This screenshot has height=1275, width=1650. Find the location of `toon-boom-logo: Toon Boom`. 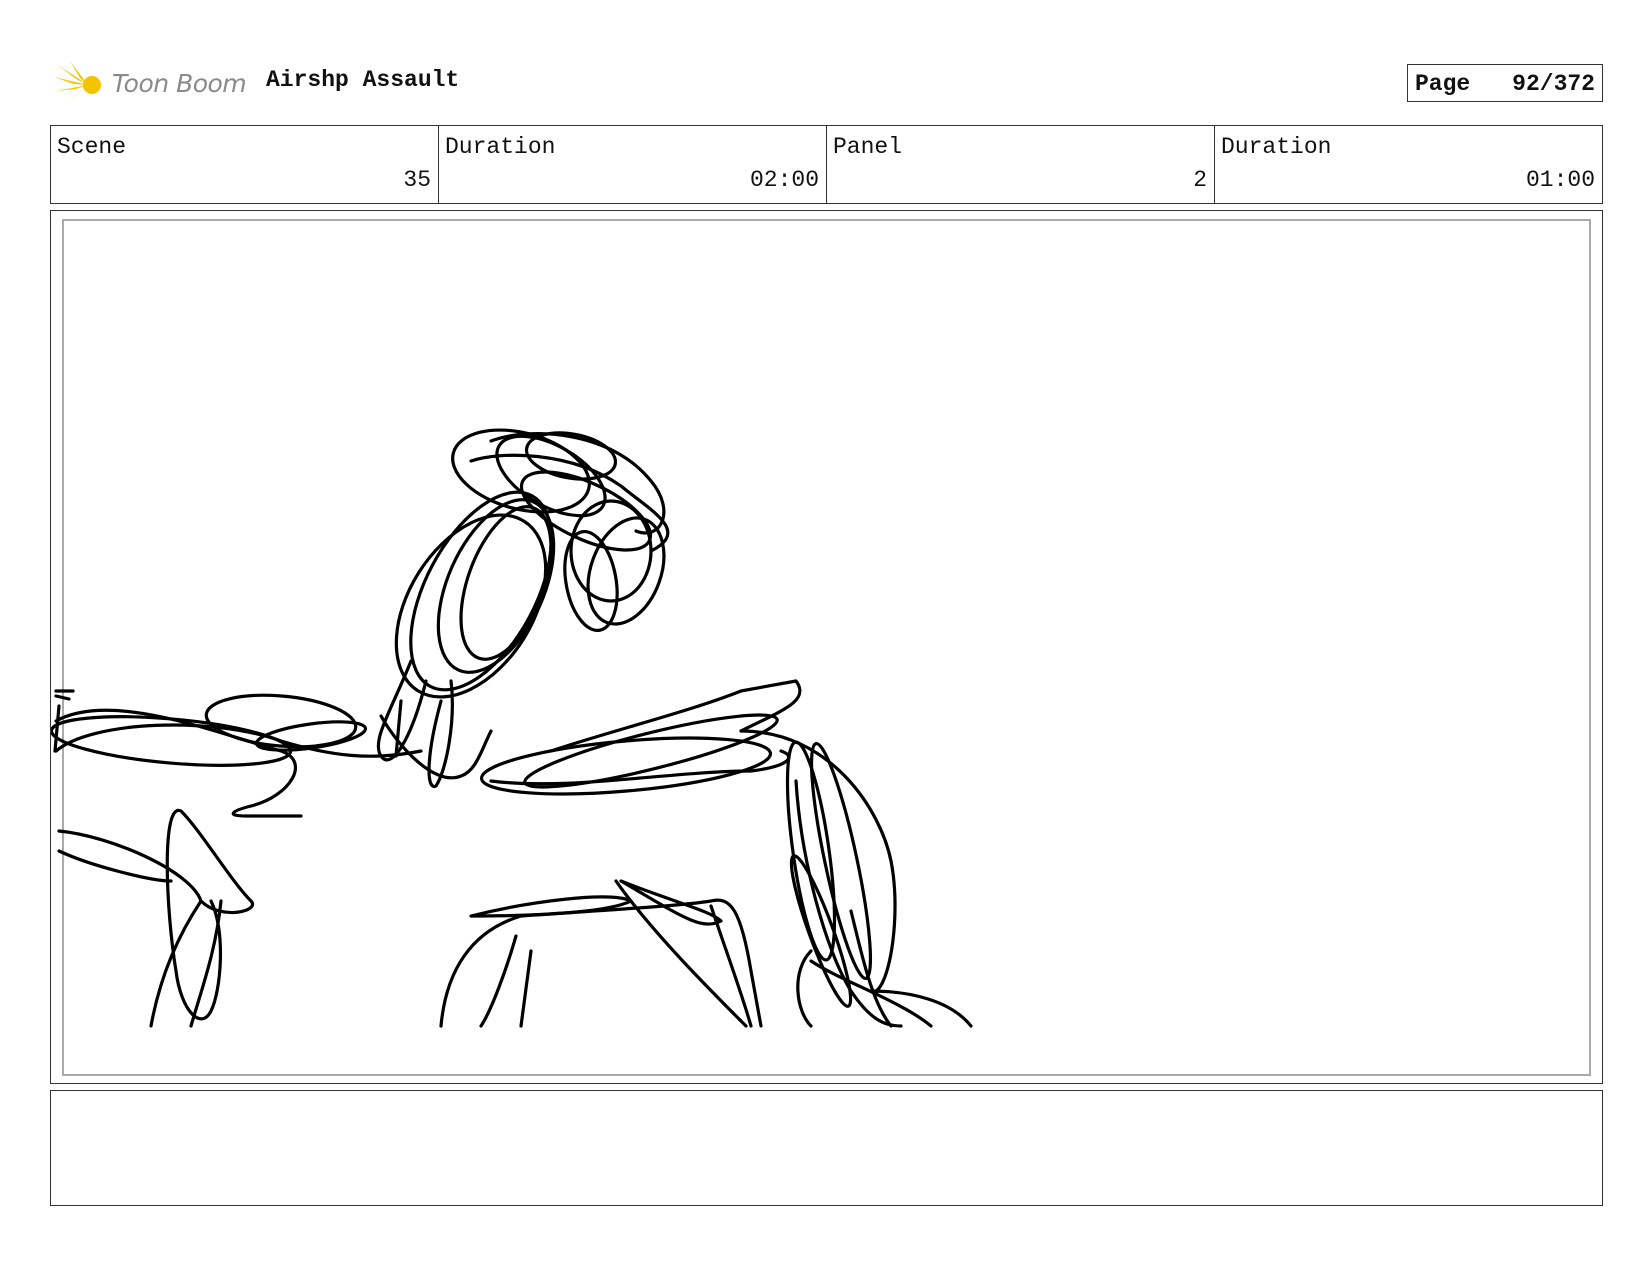

toon-boom-logo: Toon Boom is located at coordinates (152, 85).